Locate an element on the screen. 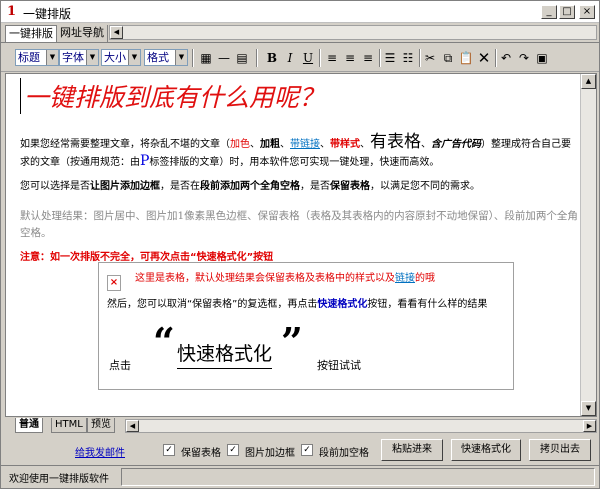 This screenshot has width=600, height=489. keep-table-checkbox: ✓ is located at coordinates (169, 450).